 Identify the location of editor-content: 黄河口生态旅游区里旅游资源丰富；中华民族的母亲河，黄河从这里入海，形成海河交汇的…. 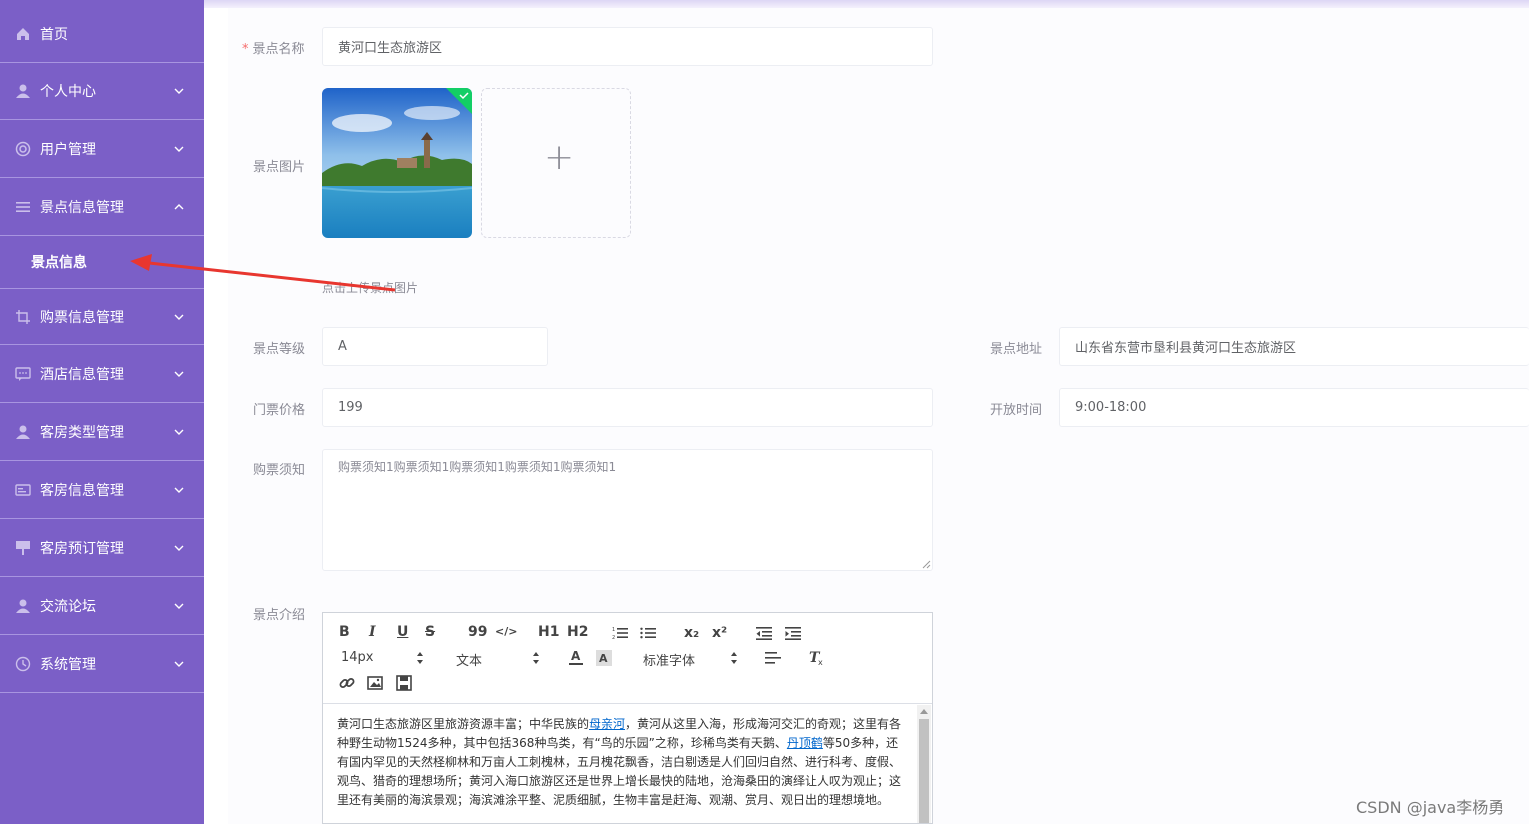
(620, 762).